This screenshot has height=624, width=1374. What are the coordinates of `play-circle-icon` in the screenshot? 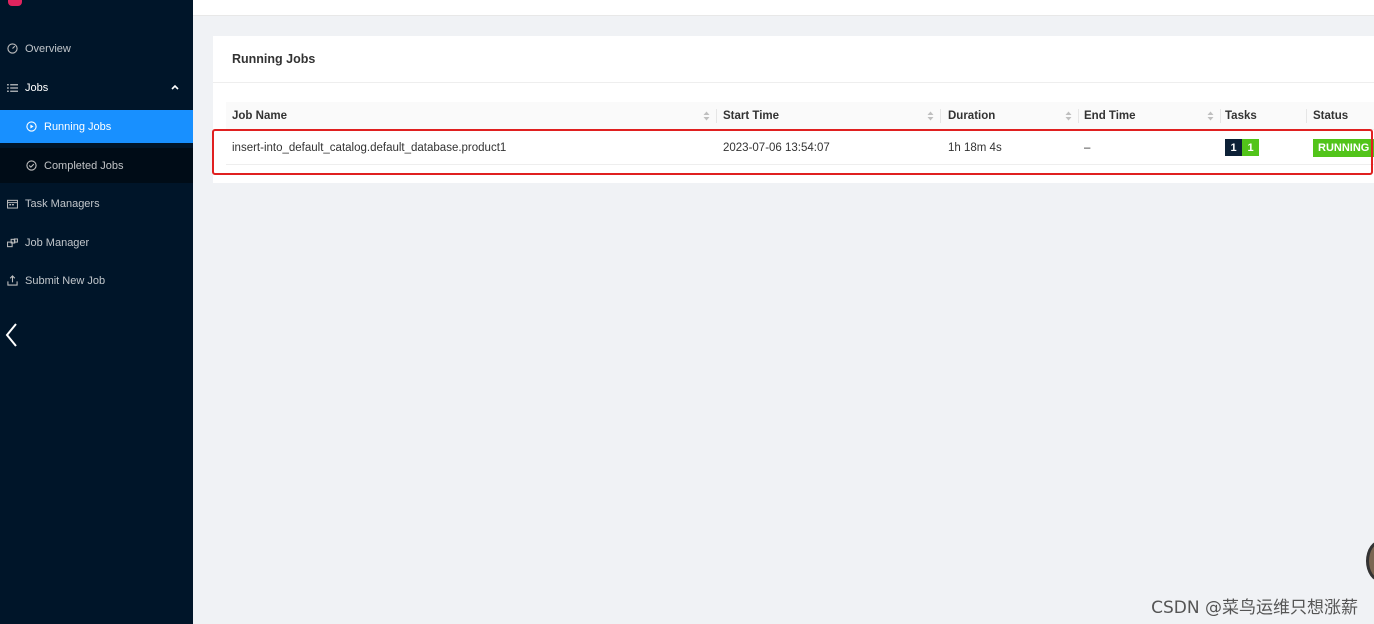 It's located at (31, 127).